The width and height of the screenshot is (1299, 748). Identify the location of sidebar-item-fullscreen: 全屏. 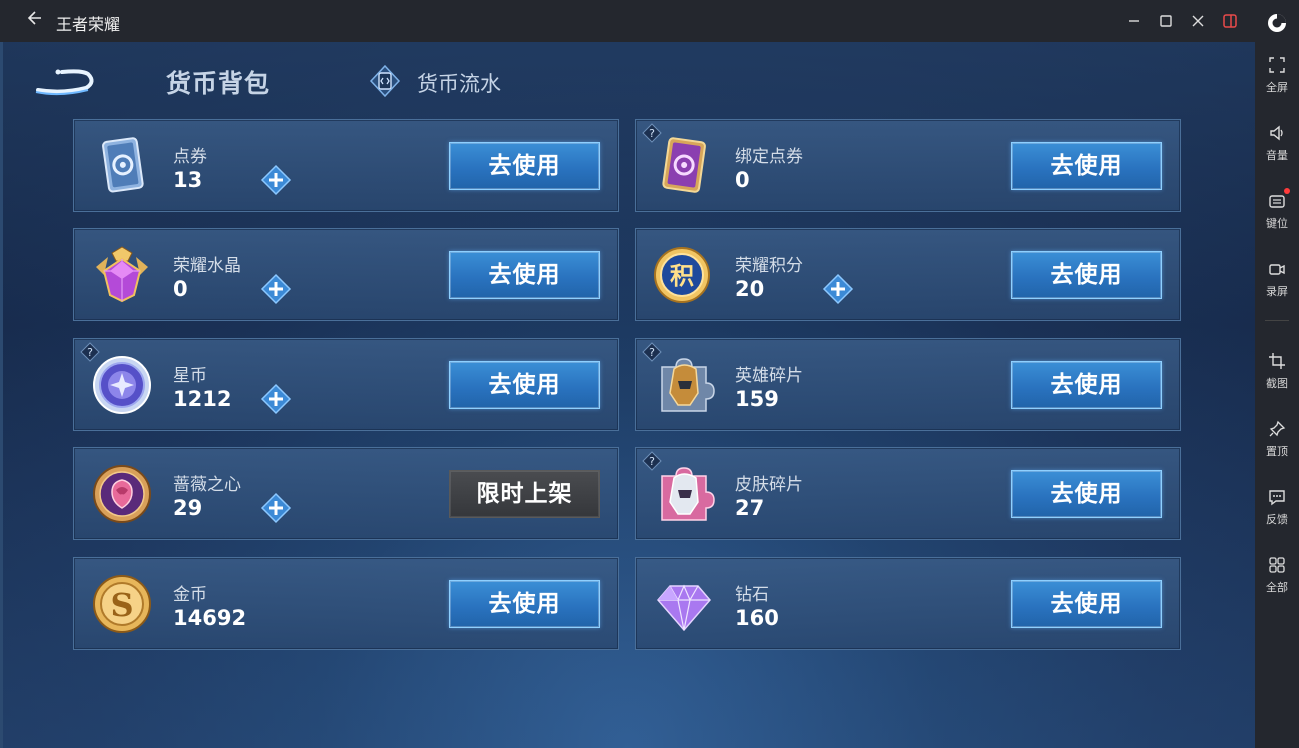
(1277, 74).